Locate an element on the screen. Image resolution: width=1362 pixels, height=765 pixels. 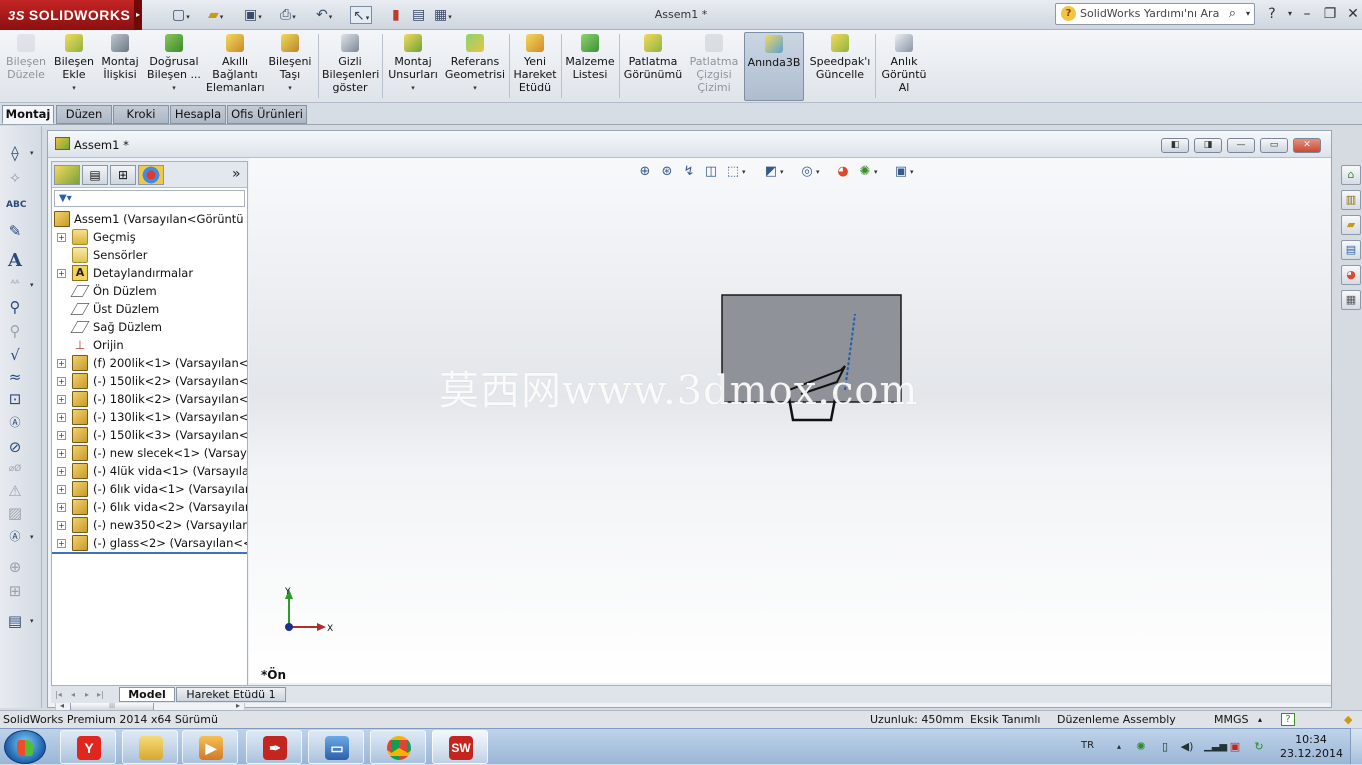
tab-duzen: Düzen is located at coordinates (84, 114).